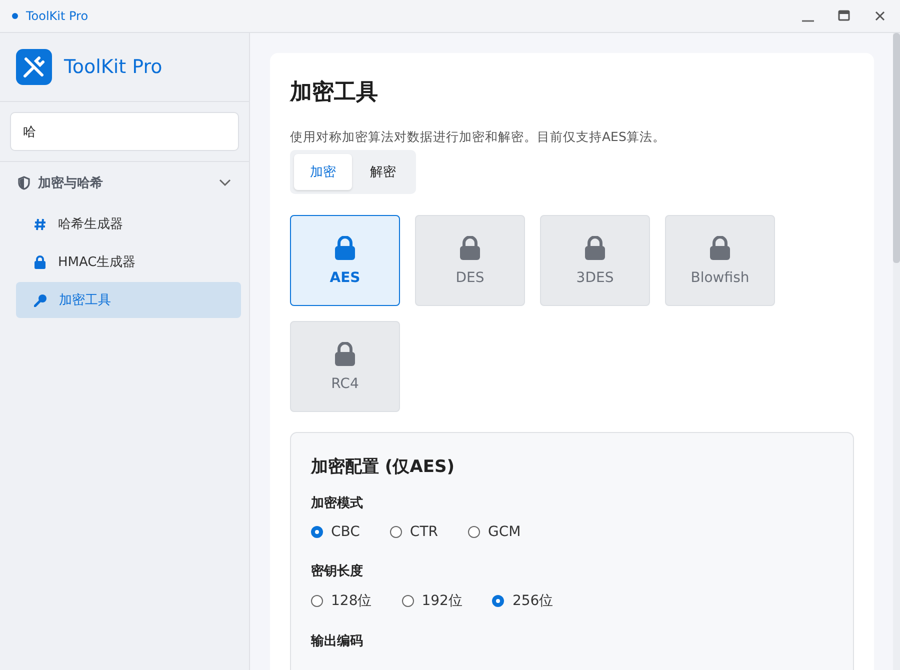 The height and width of the screenshot is (670, 900). Describe the element at coordinates (478, 137) in the screenshot. I see `page-description: 使用对称加密算法对数据进行加密和解密。目前仅支持AES算法。` at that location.